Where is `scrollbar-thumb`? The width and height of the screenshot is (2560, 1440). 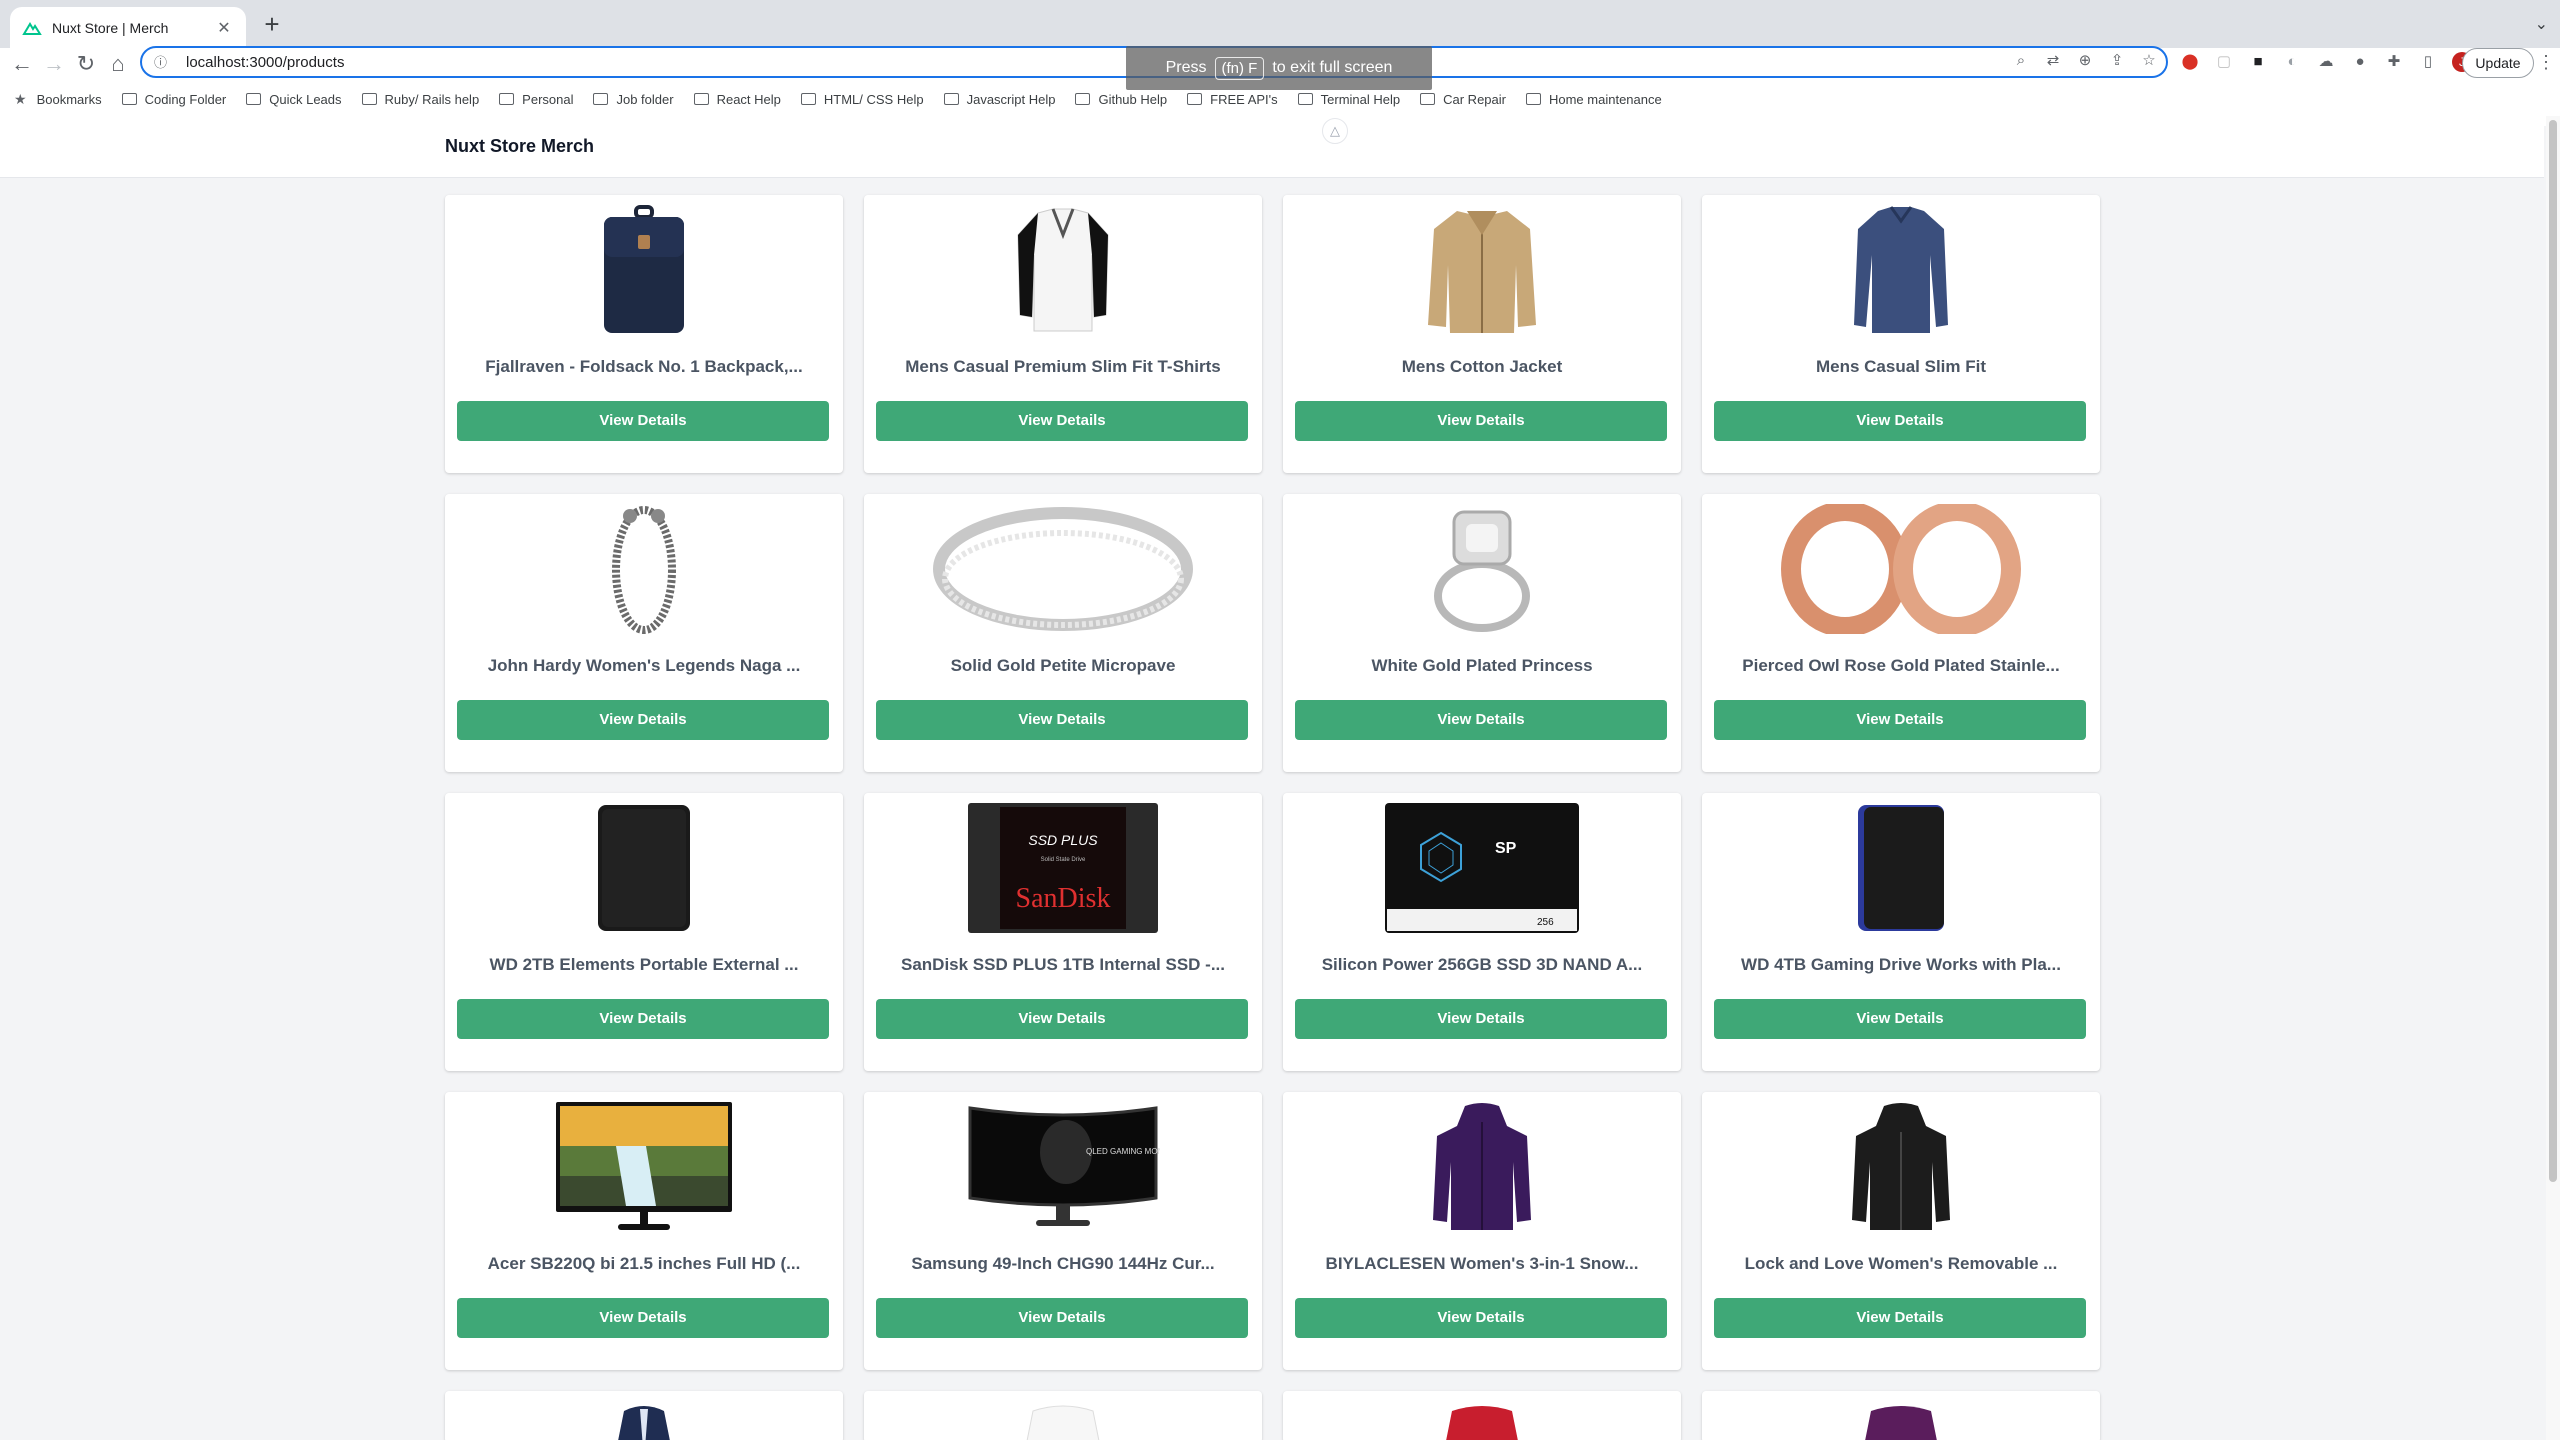 scrollbar-thumb is located at coordinates (2553, 651).